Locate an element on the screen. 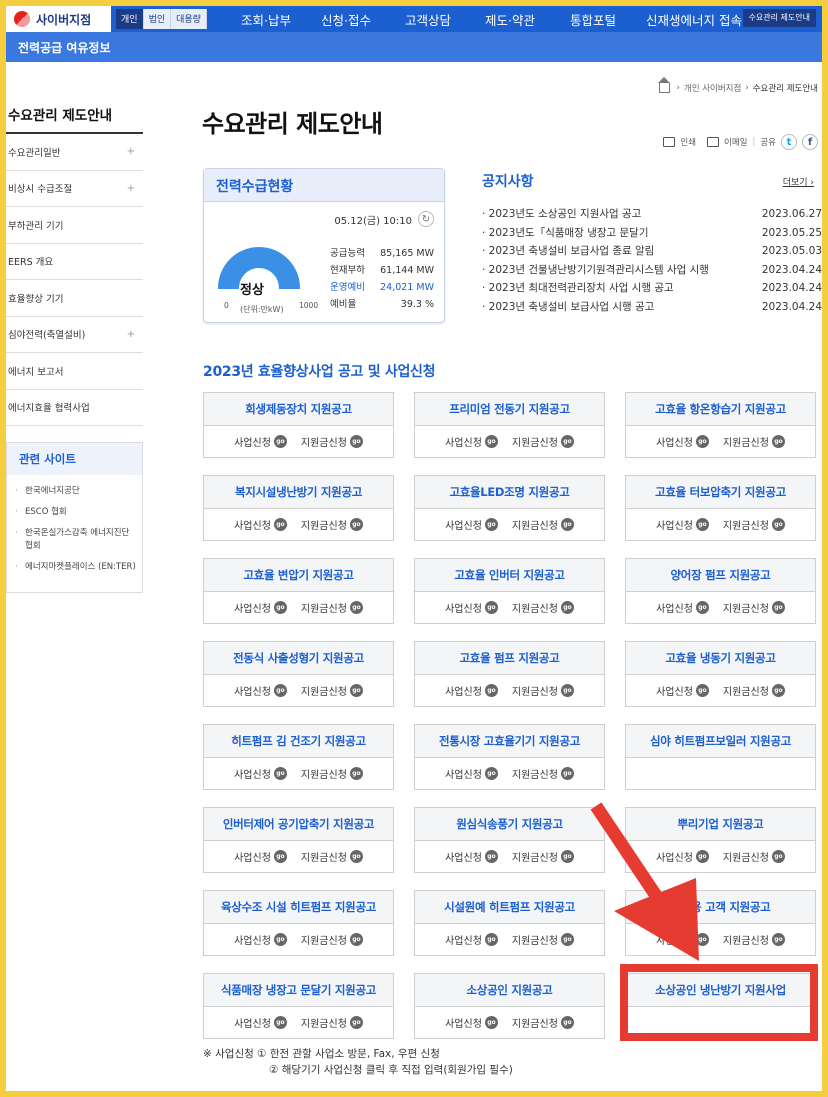 The width and height of the screenshot is (828, 1097). home-icon is located at coordinates (664, 85).